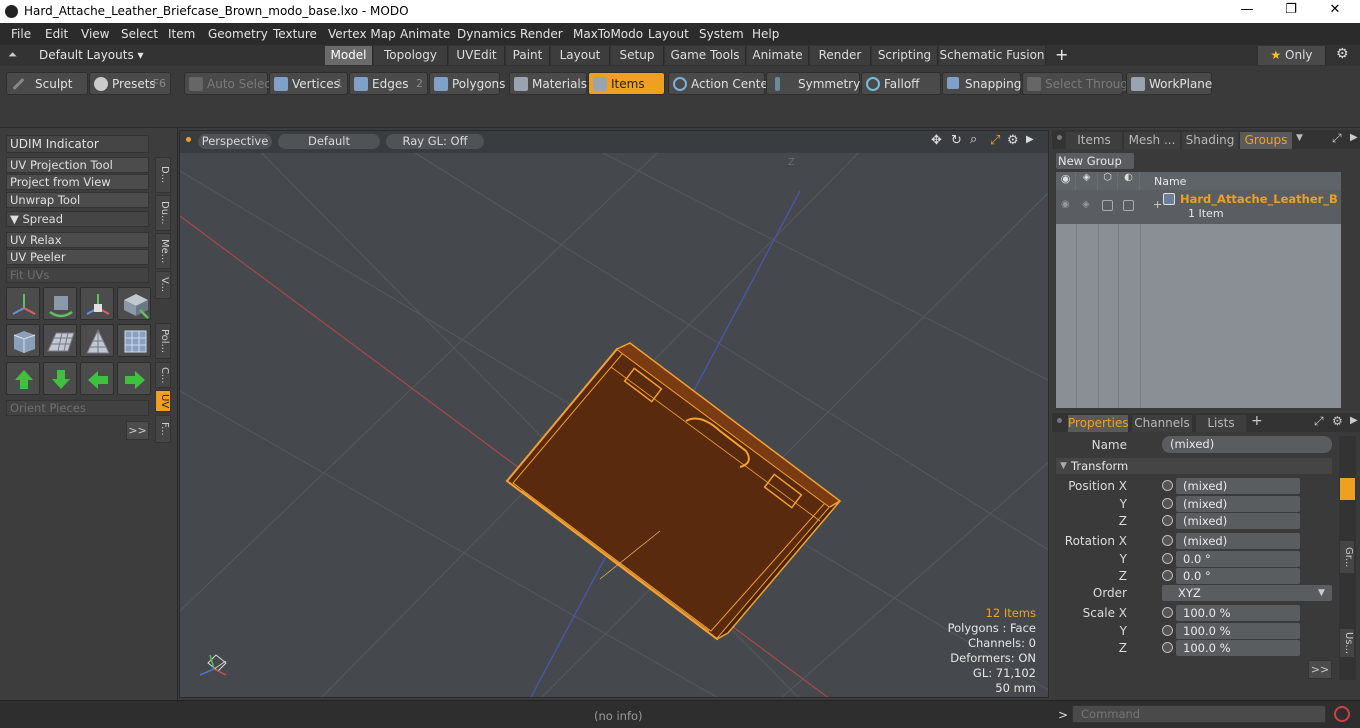  I want to click on action-center-button: Action Center, so click(720, 83).